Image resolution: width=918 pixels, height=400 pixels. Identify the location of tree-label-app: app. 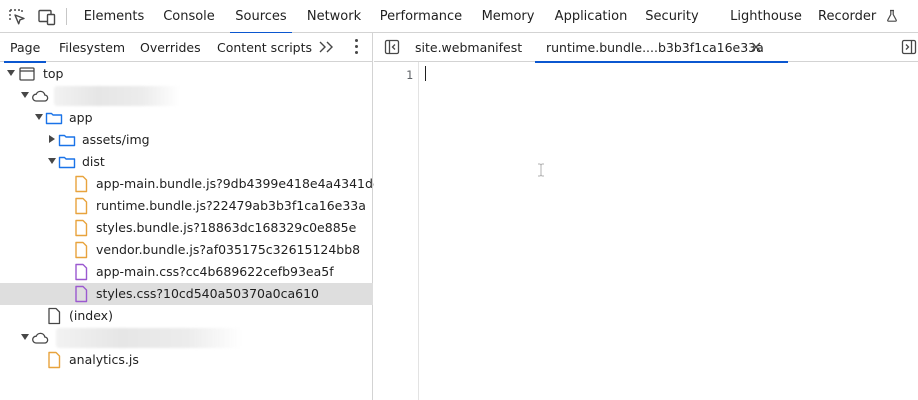
(81, 117).